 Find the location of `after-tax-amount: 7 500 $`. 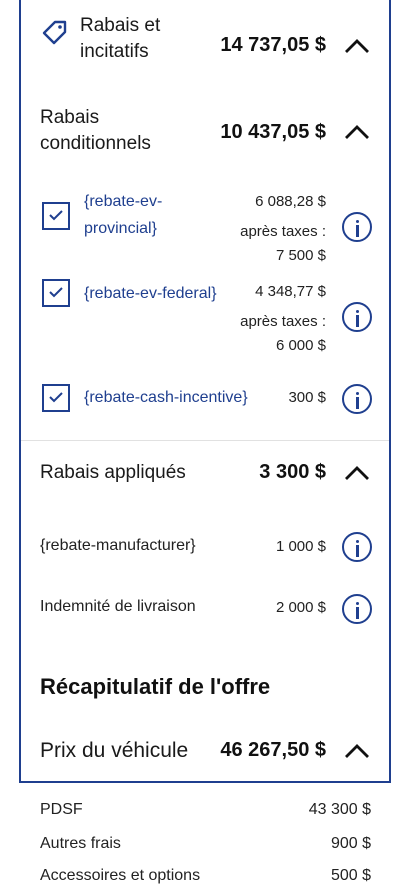

after-tax-amount: 7 500 $ is located at coordinates (300, 255).